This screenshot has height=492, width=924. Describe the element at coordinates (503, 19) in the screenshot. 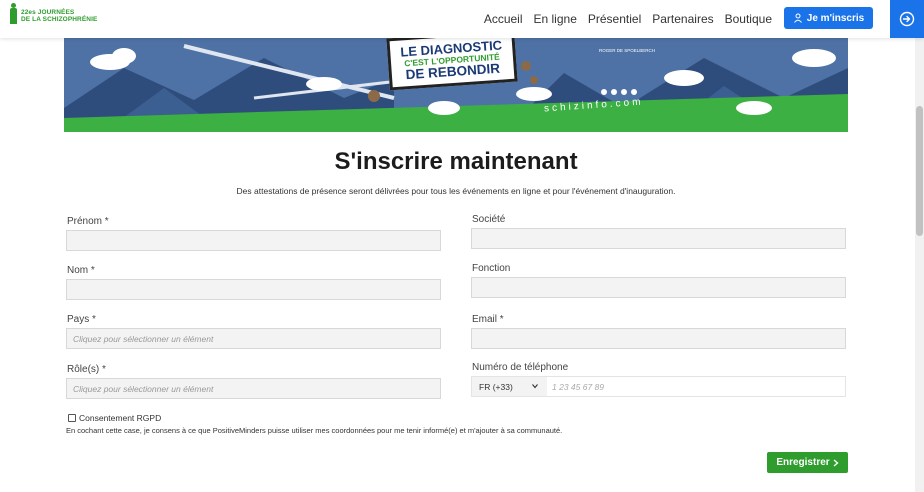

I see `nav-accueil: Accueil` at that location.